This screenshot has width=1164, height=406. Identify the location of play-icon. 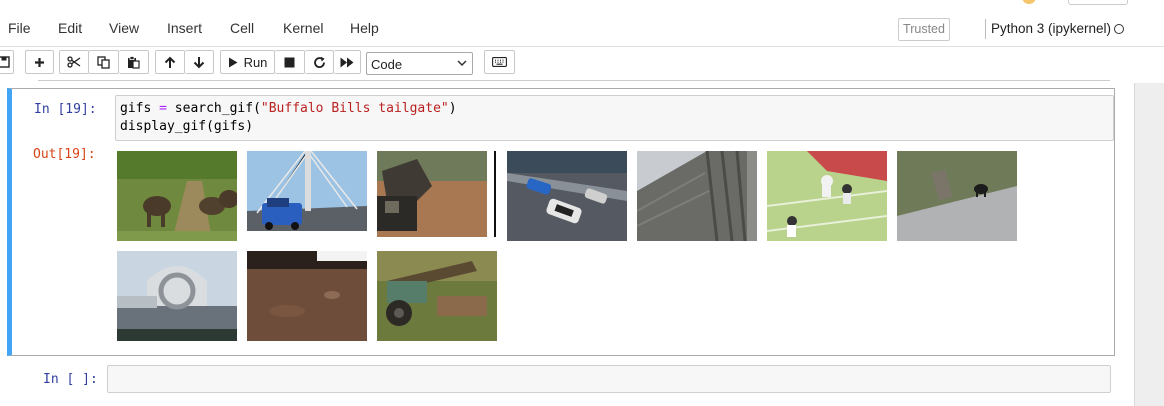
(233, 62).